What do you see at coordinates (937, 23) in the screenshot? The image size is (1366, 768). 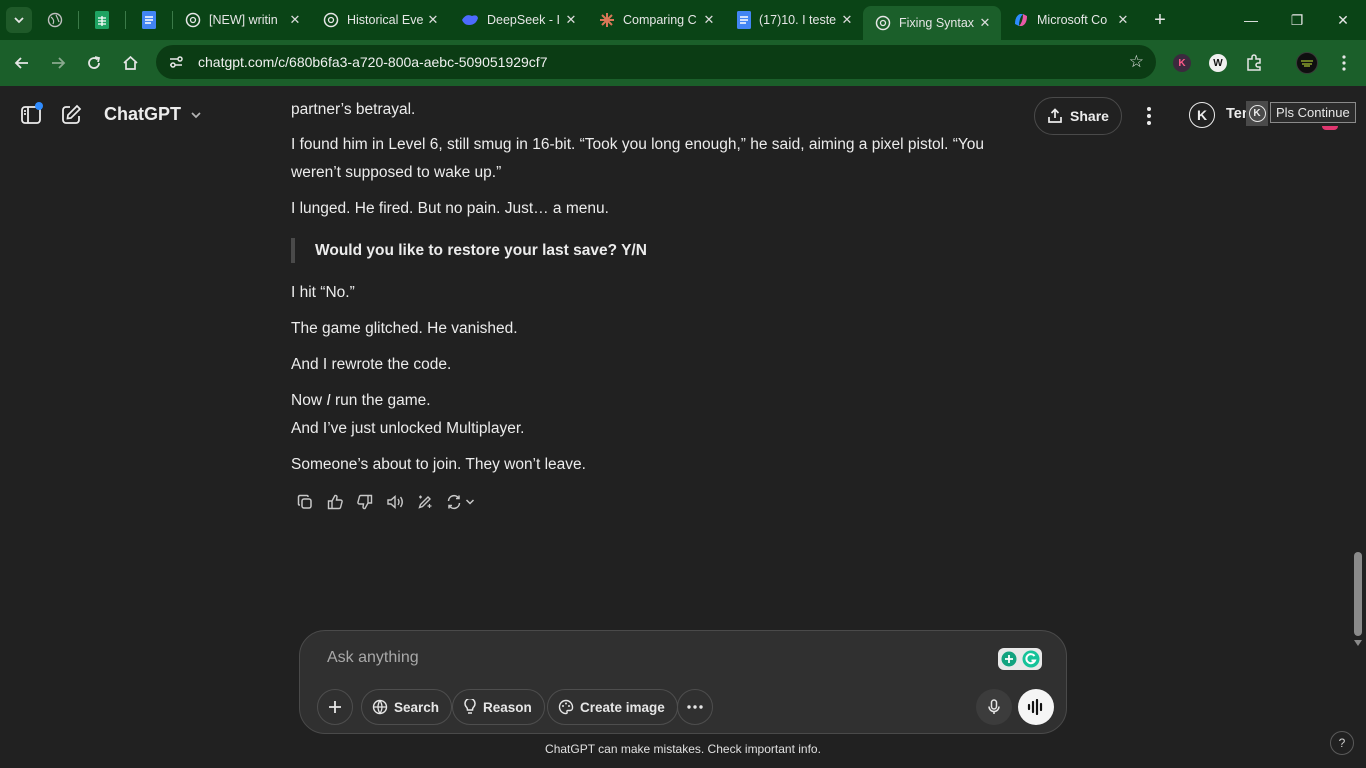 I see `tab-label: Fixing Syntax` at bounding box center [937, 23].